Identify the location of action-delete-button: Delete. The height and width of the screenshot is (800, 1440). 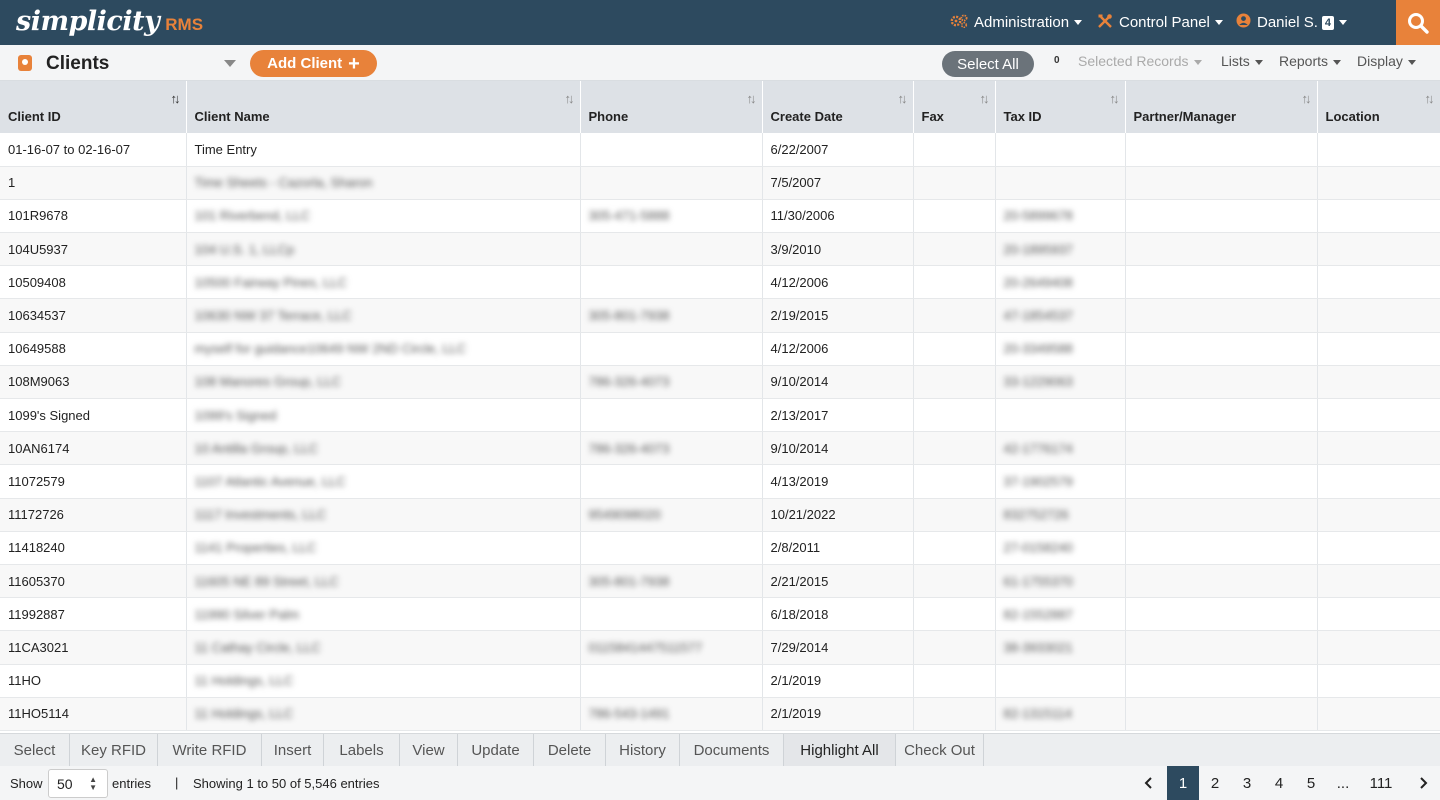
(570, 750).